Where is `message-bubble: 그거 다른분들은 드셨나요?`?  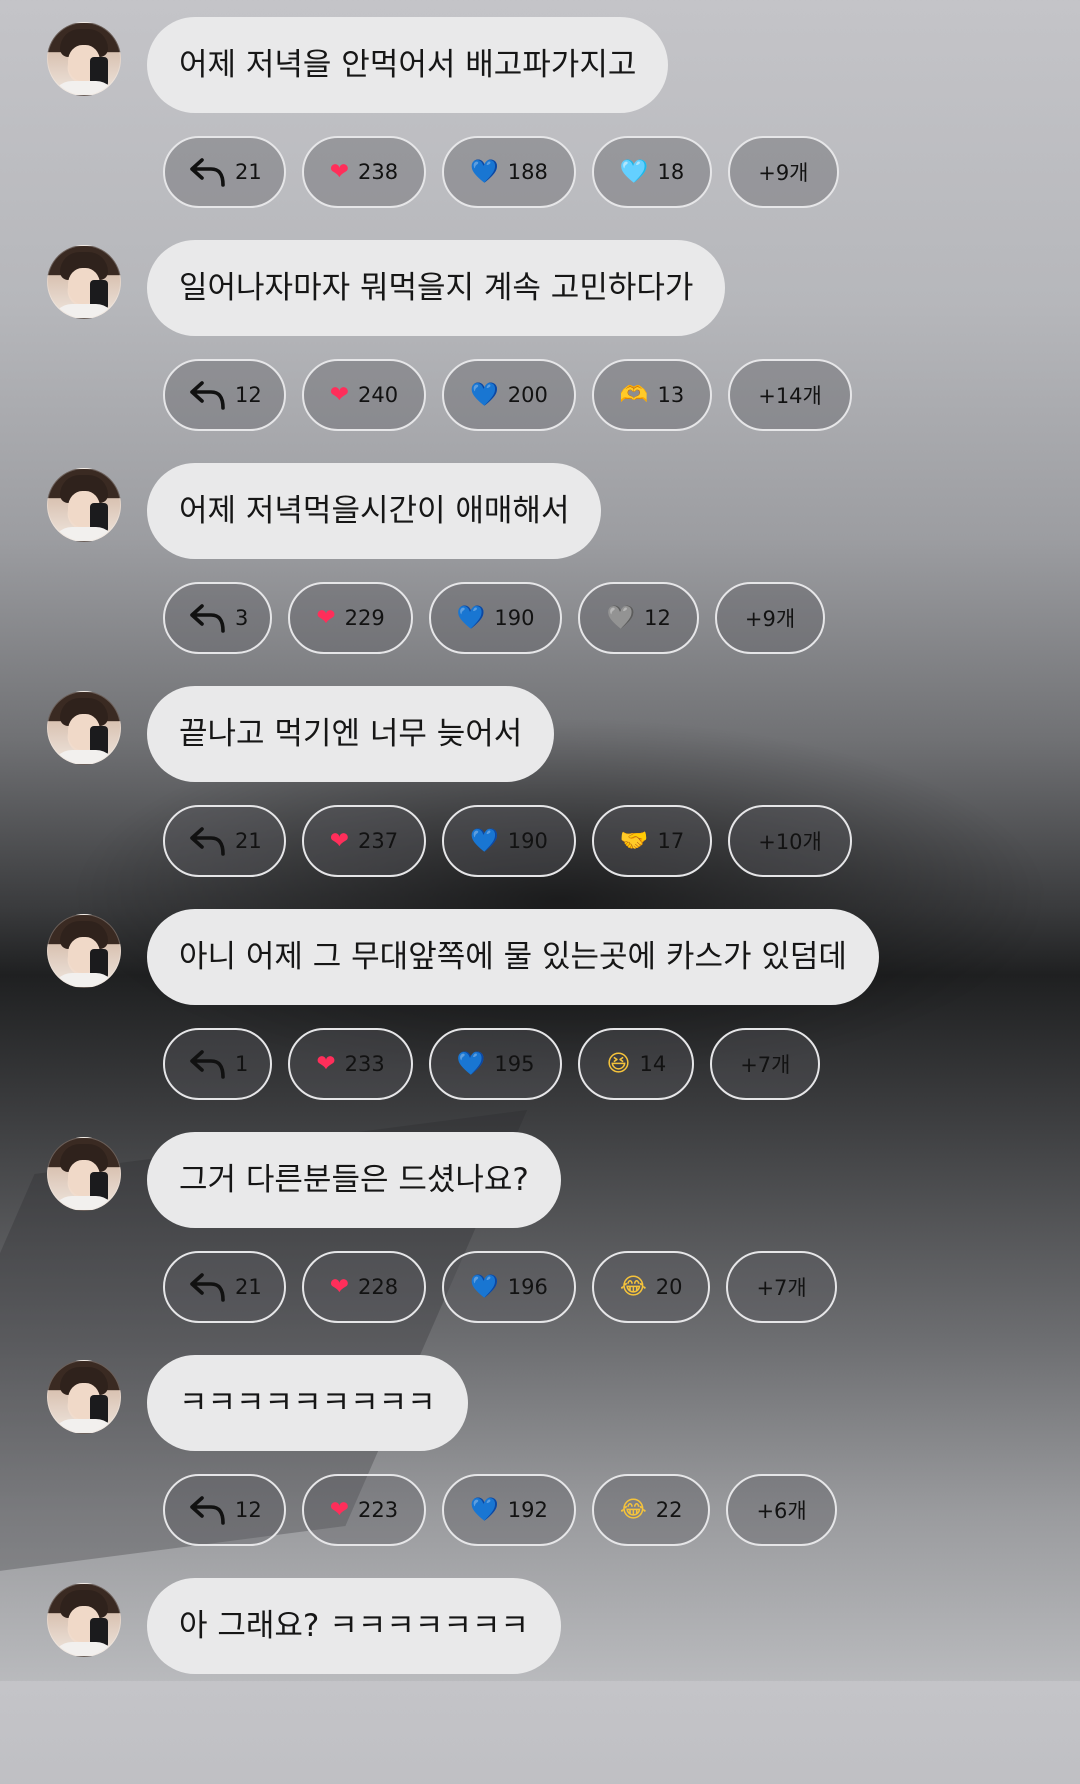 message-bubble: 그거 다른분들은 드셨나요? is located at coordinates (354, 1180).